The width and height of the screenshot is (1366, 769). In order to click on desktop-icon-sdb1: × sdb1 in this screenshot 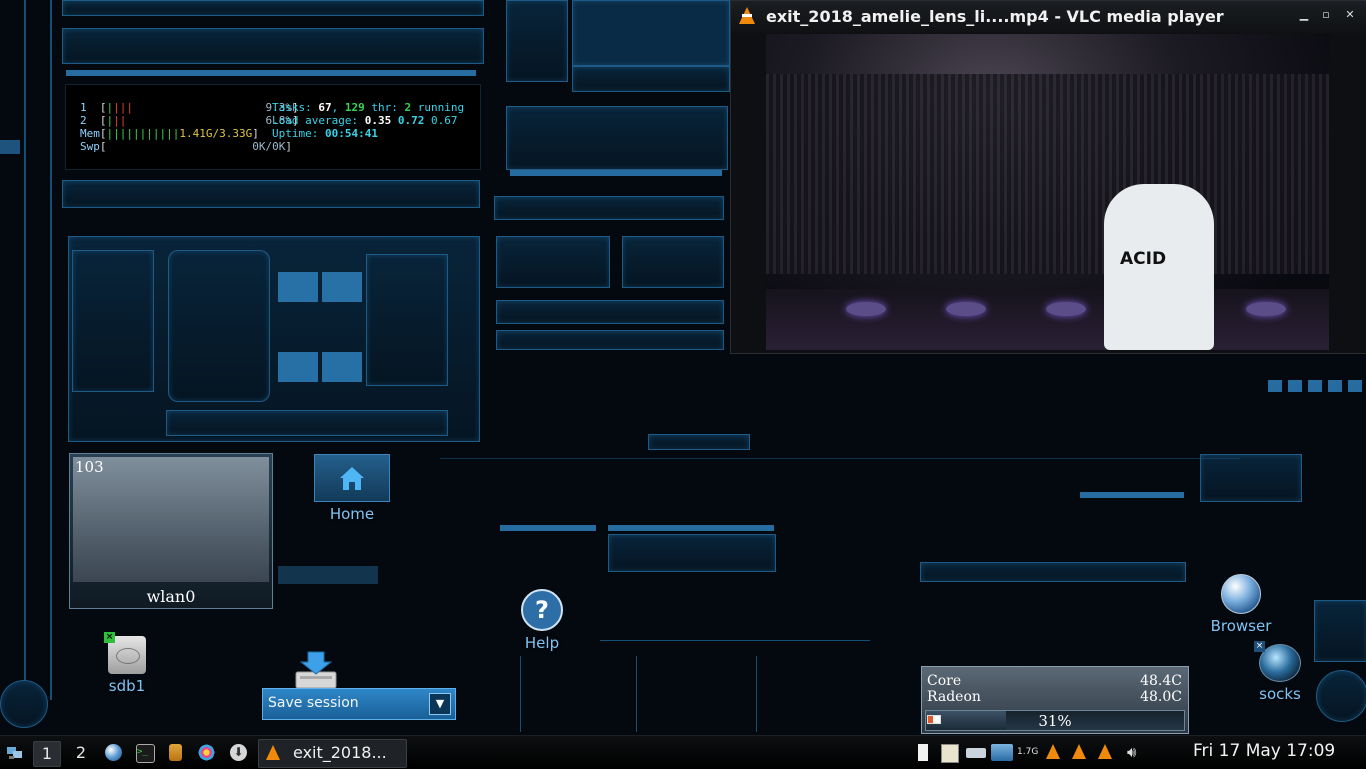, I will do `click(127, 663)`.